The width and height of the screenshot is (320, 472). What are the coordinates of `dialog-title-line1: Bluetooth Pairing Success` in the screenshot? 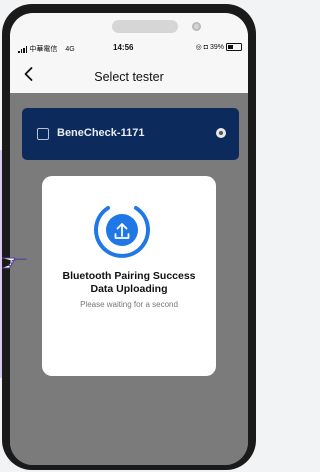 It's located at (129, 276).